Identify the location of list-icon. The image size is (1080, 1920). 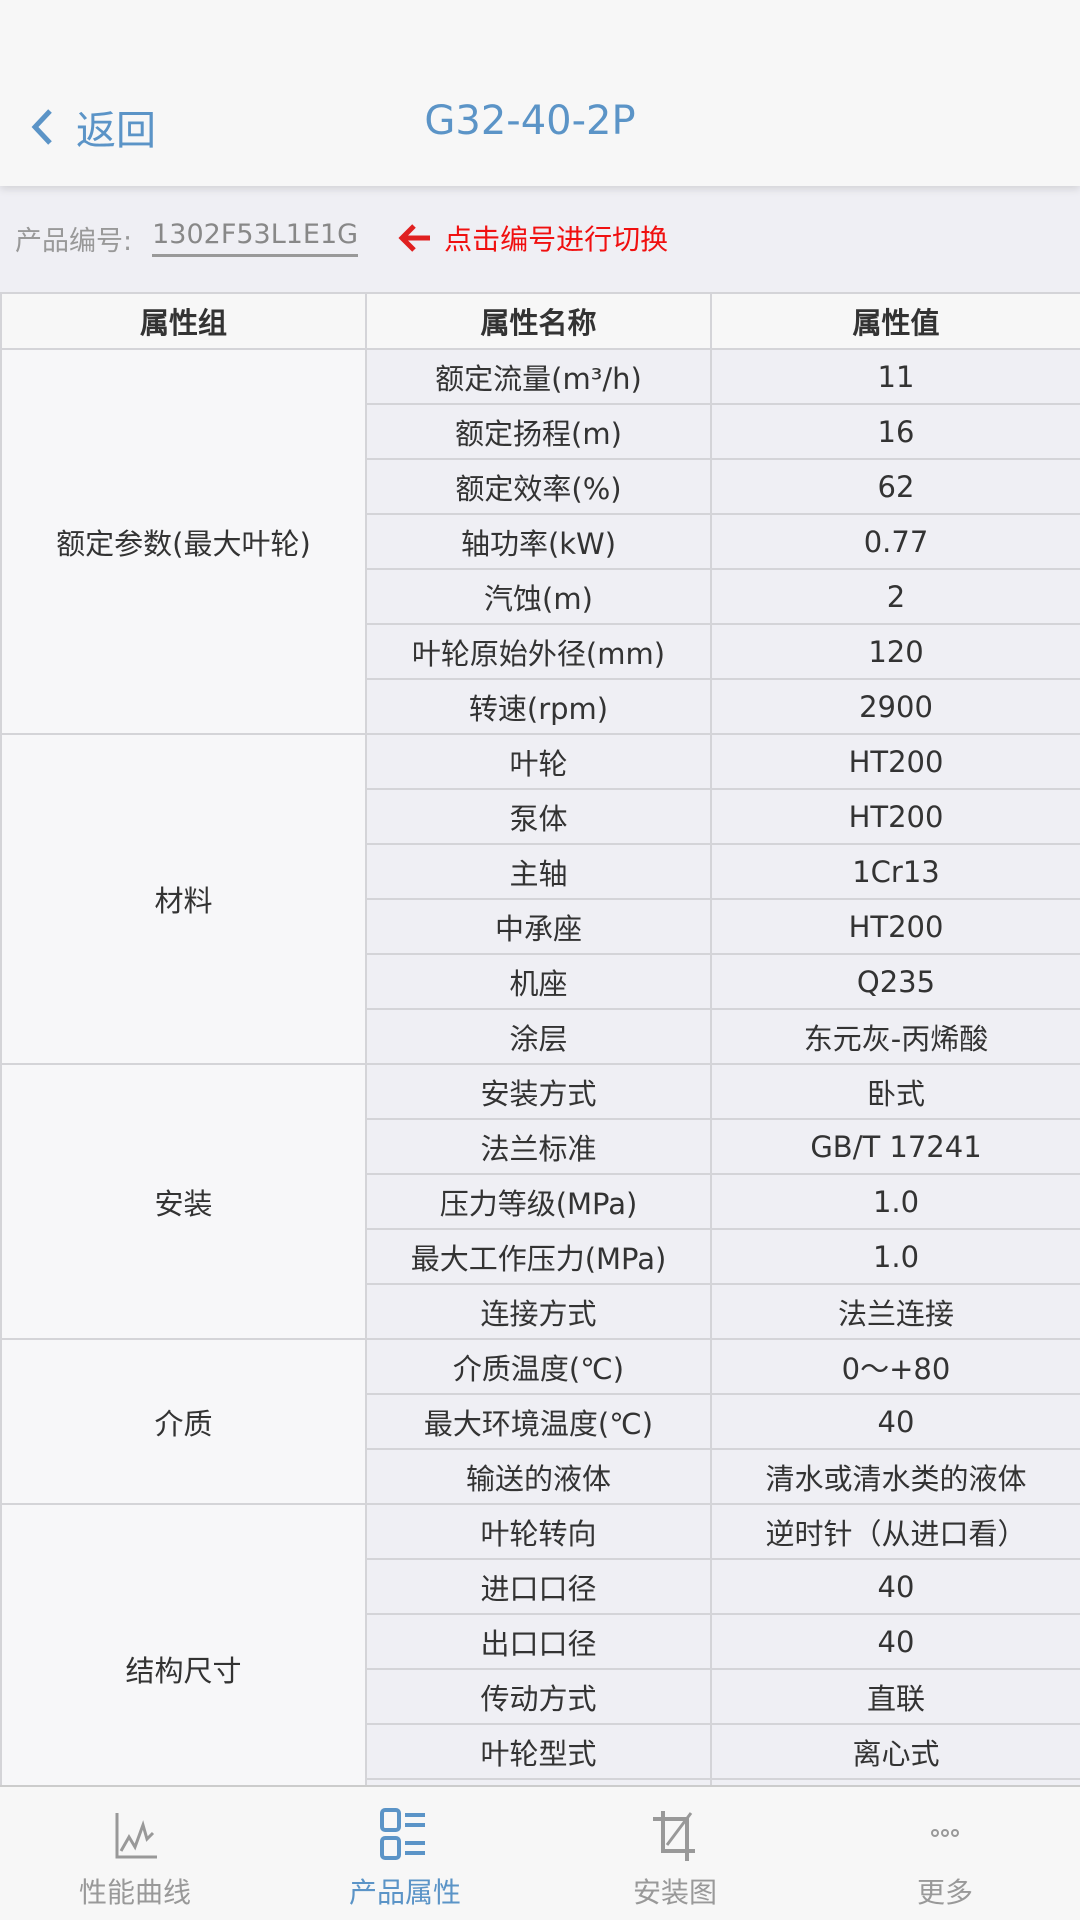
(402, 1834).